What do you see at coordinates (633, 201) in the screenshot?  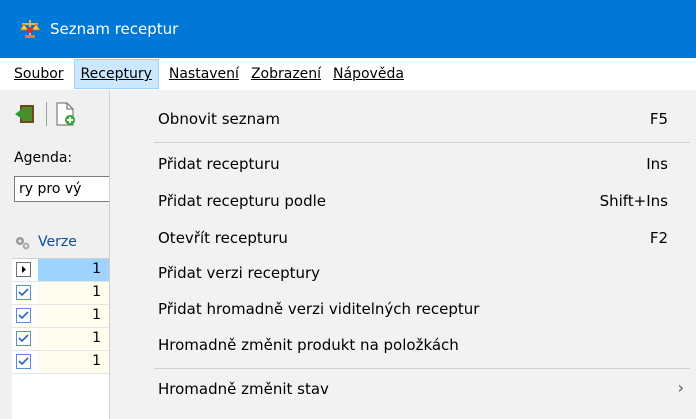 I see `menu-item-shortcut: Shift+Ins` at bounding box center [633, 201].